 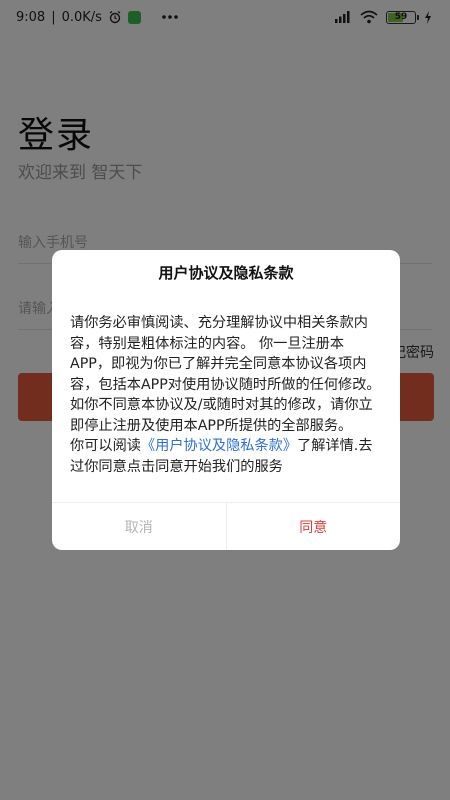 What do you see at coordinates (105, 446) in the screenshot?
I see `read-prefix: 你可以阅读` at bounding box center [105, 446].